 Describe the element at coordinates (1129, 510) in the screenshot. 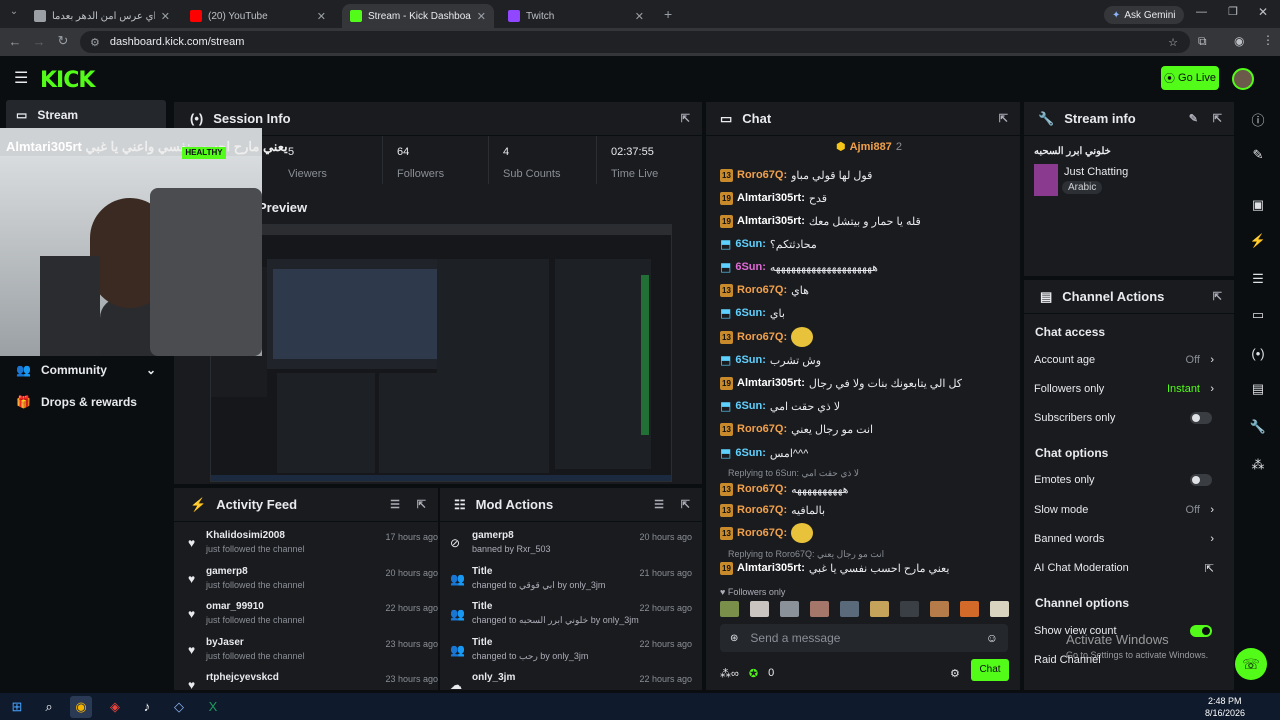

I see `slow-mode-row: Slow mode Off ›` at that location.